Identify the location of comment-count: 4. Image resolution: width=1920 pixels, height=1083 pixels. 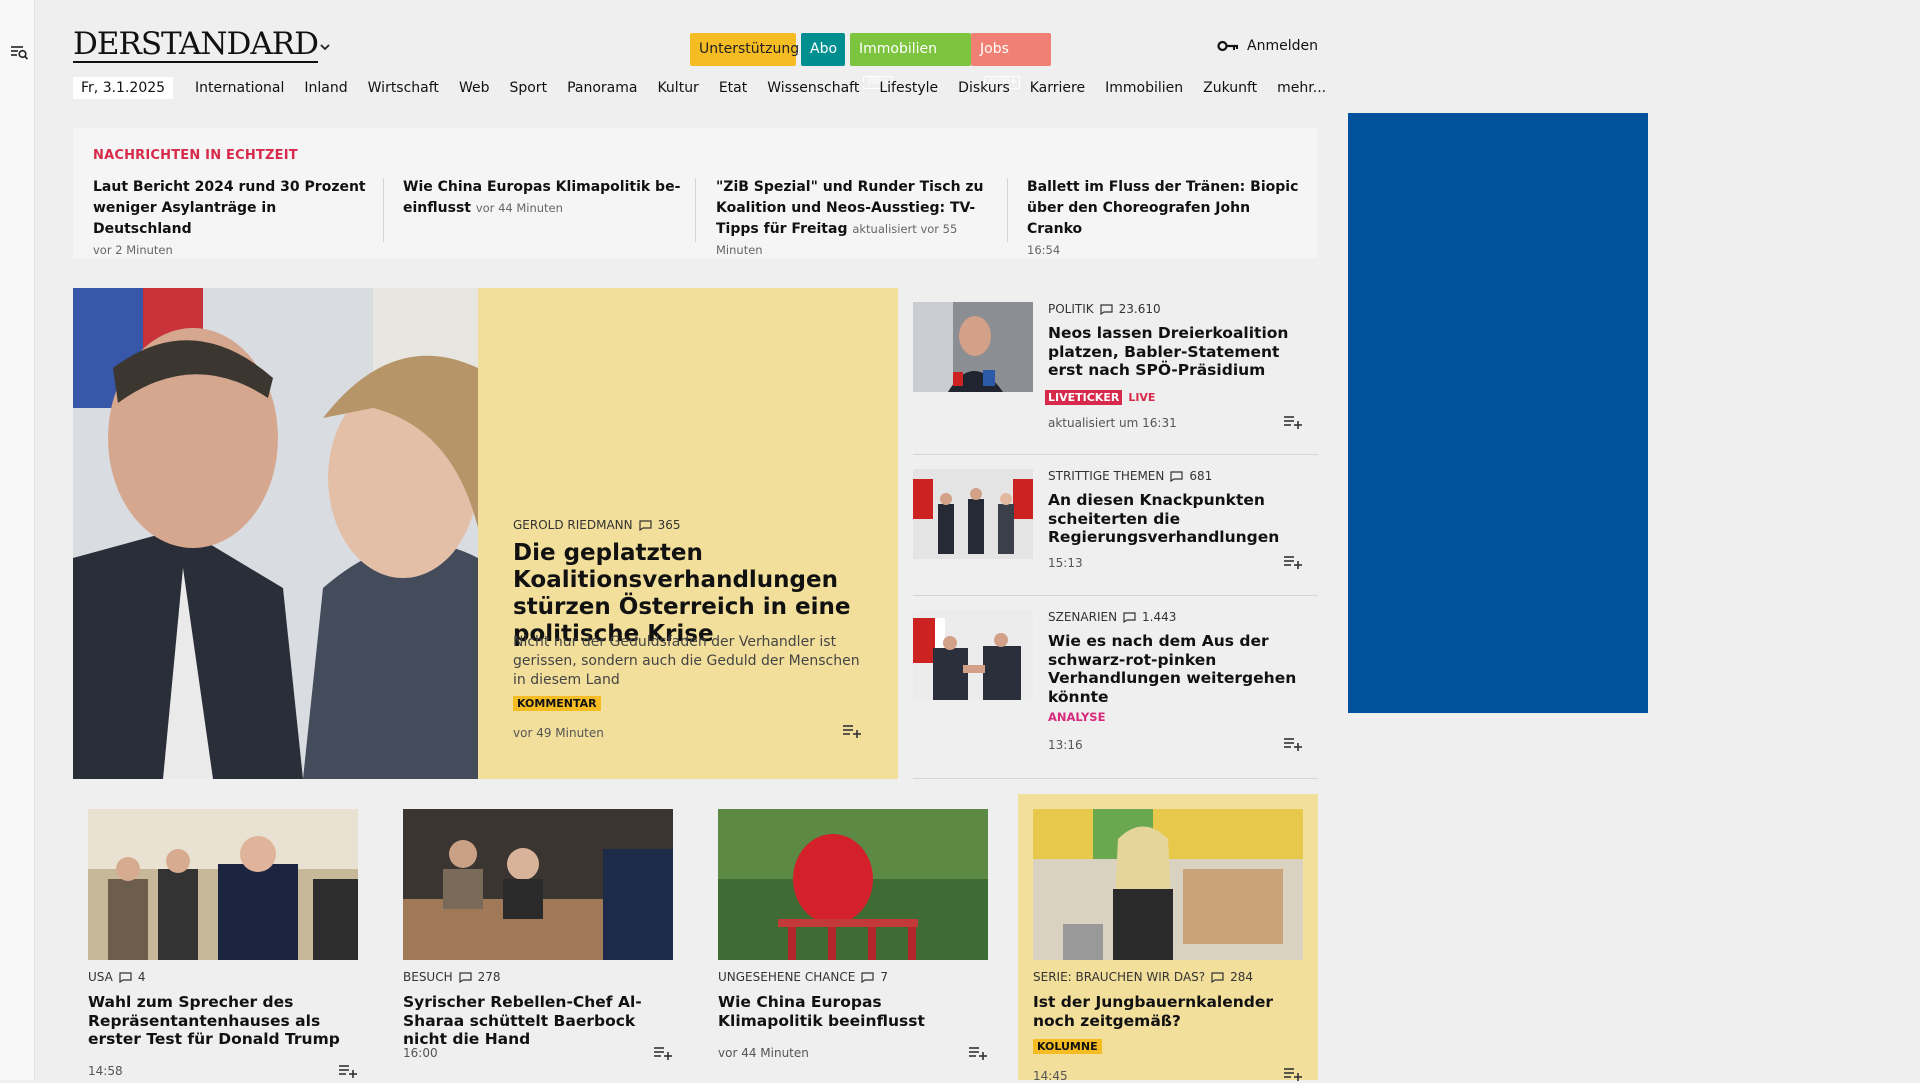
(142, 977).